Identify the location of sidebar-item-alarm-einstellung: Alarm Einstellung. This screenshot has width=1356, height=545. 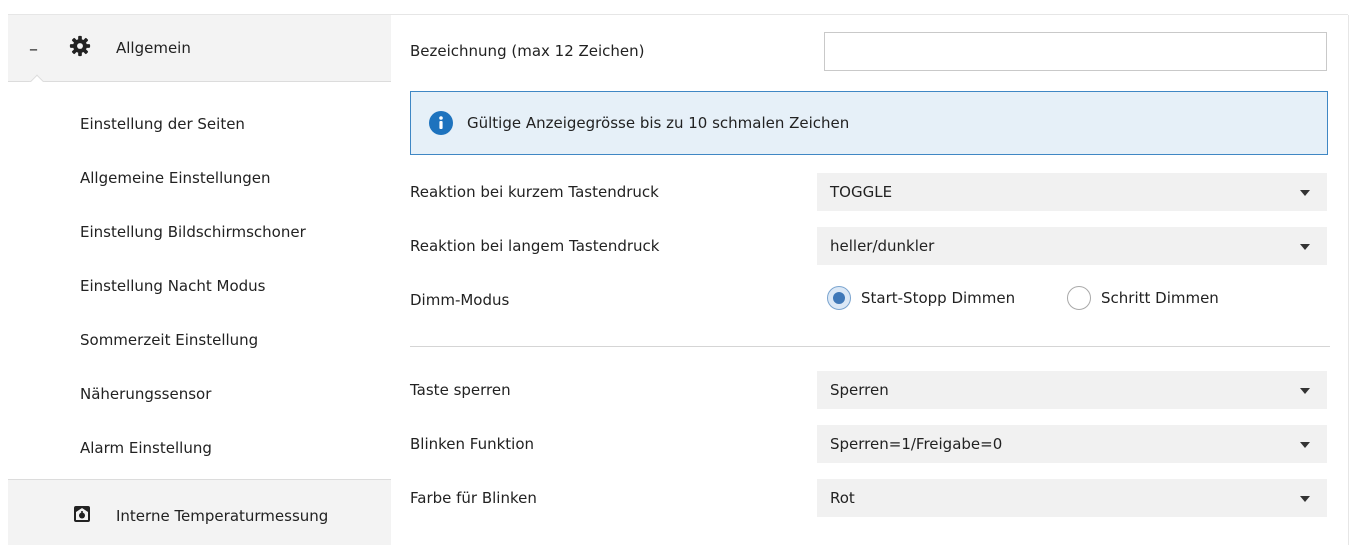
(146, 448).